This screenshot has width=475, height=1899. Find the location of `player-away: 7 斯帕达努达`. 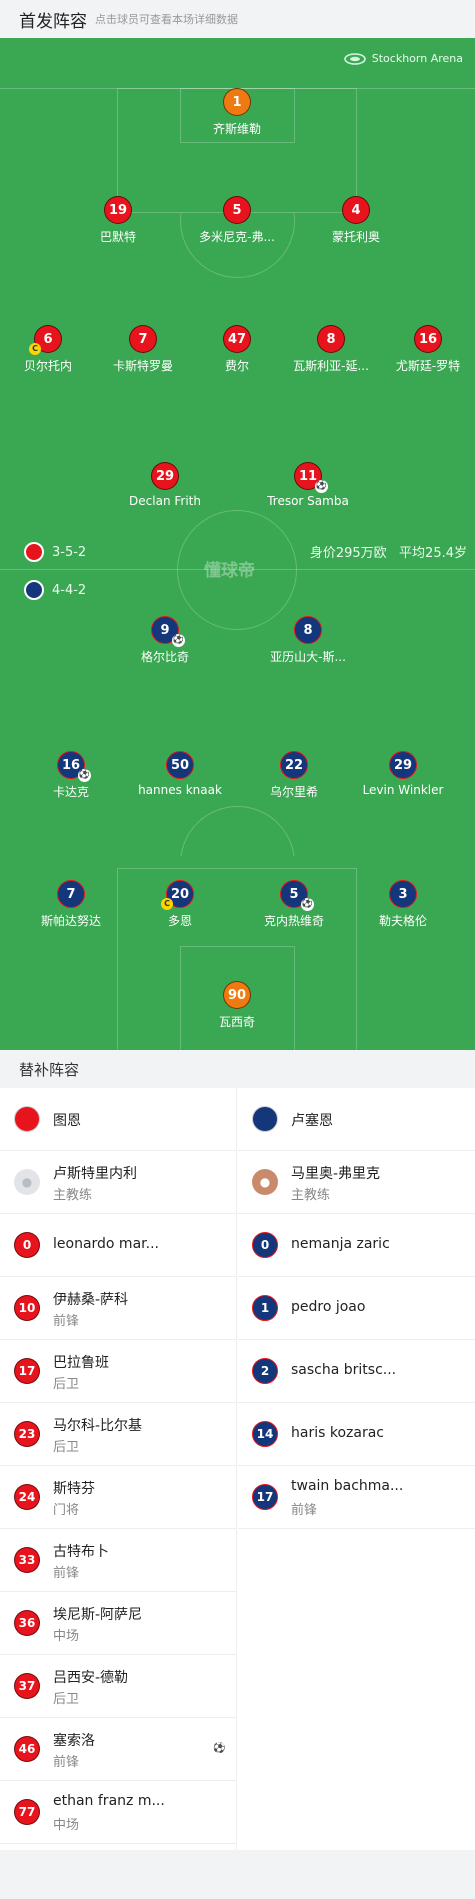

player-away: 7 斯帕达努达 is located at coordinates (71, 904).